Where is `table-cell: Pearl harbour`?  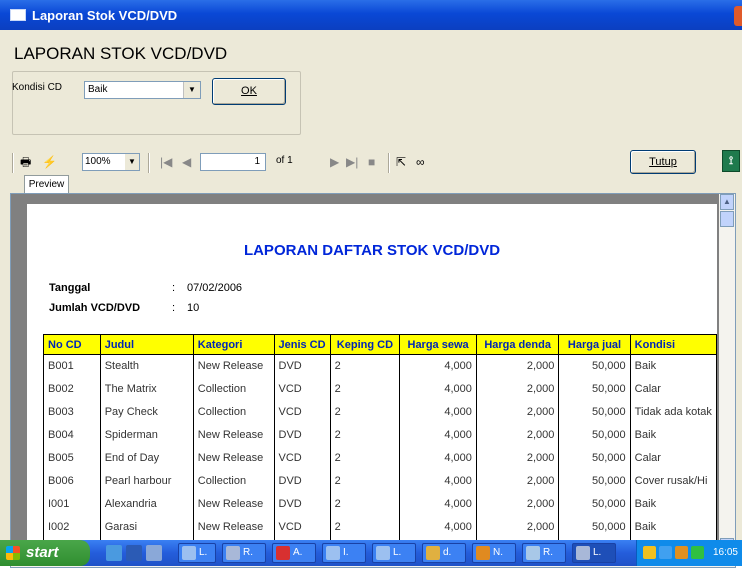 table-cell: Pearl harbour is located at coordinates (146, 481).